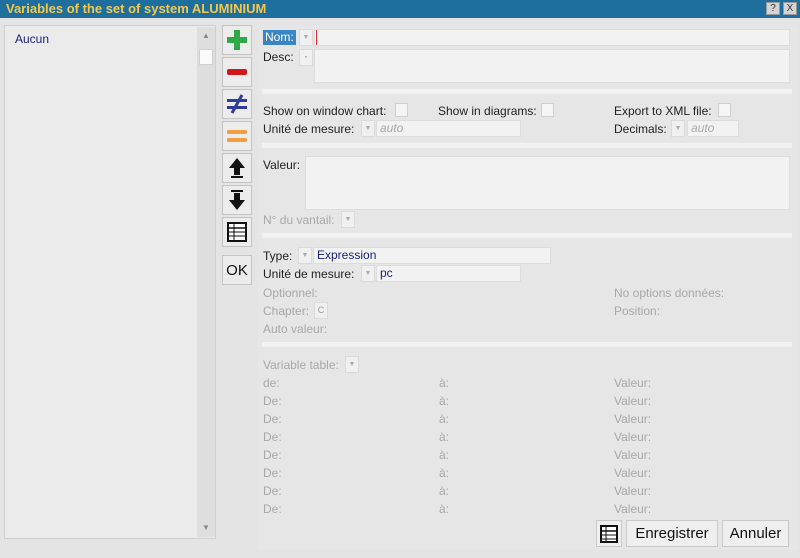  What do you see at coordinates (206, 57) in the screenshot?
I see `scroll-thumb` at bounding box center [206, 57].